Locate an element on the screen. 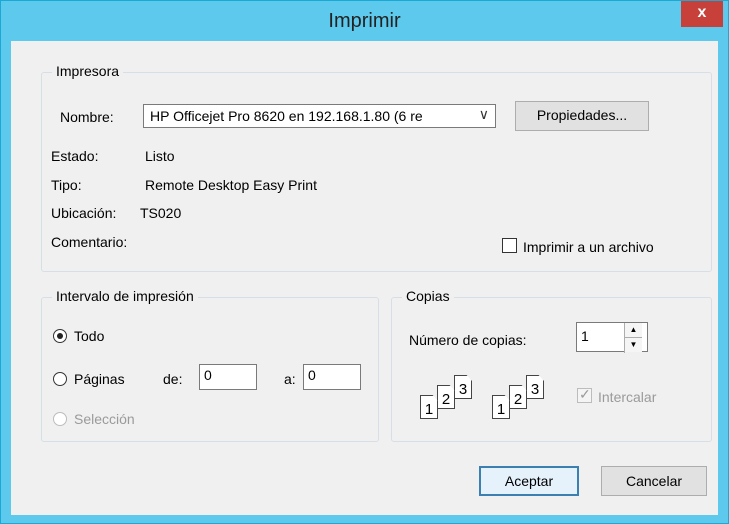 The height and width of the screenshot is (524, 729). range-pages-radio is located at coordinates (60, 379).